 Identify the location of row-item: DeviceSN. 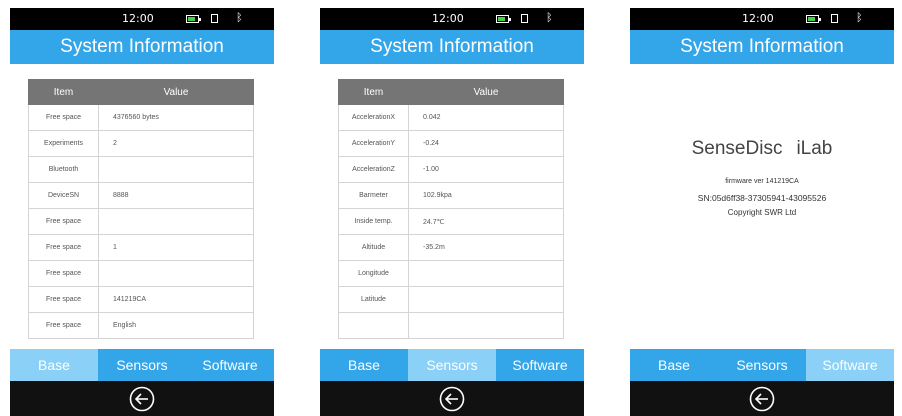
(63, 195).